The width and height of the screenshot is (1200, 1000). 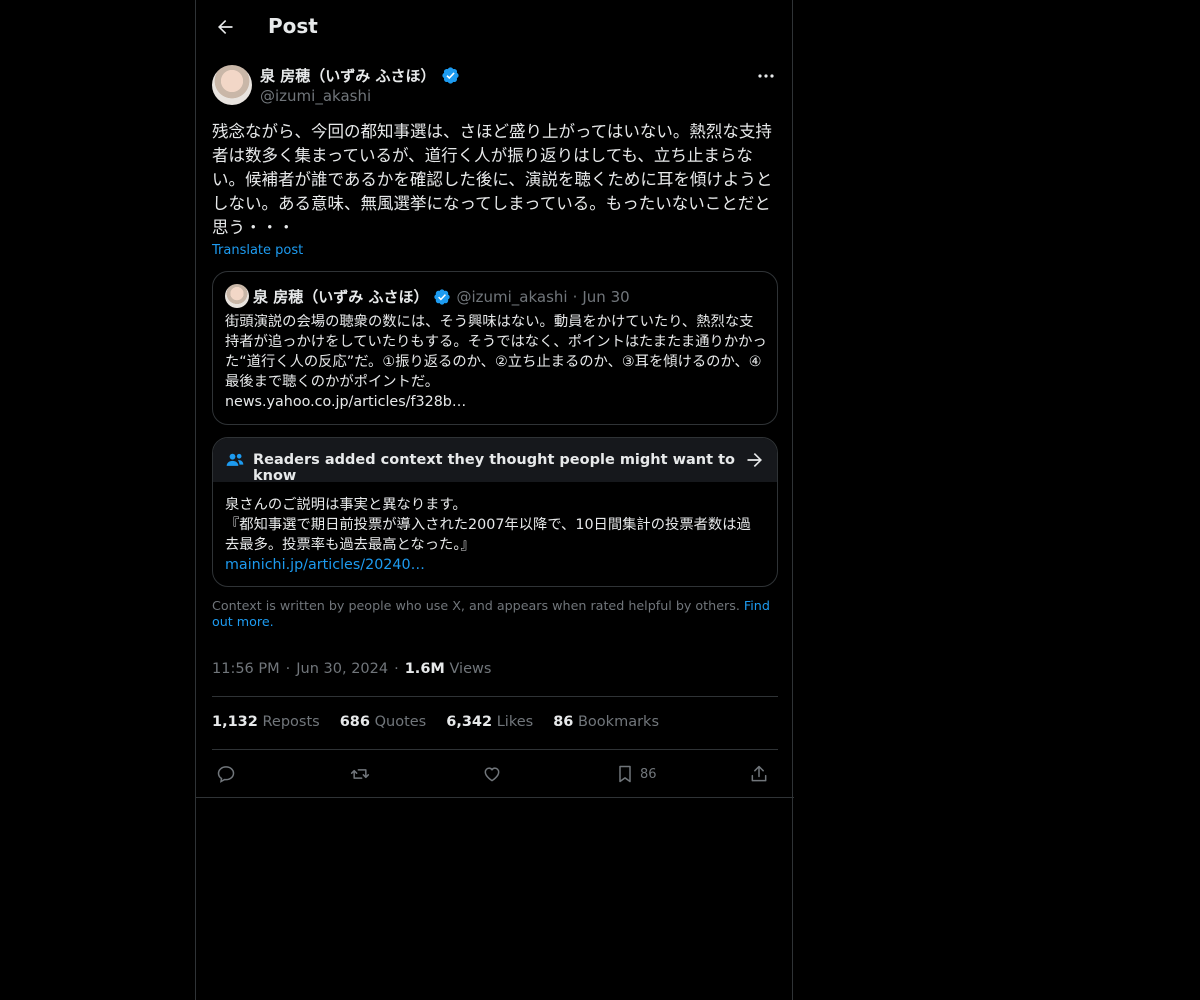 I want to click on like-button, so click(x=492, y=774).